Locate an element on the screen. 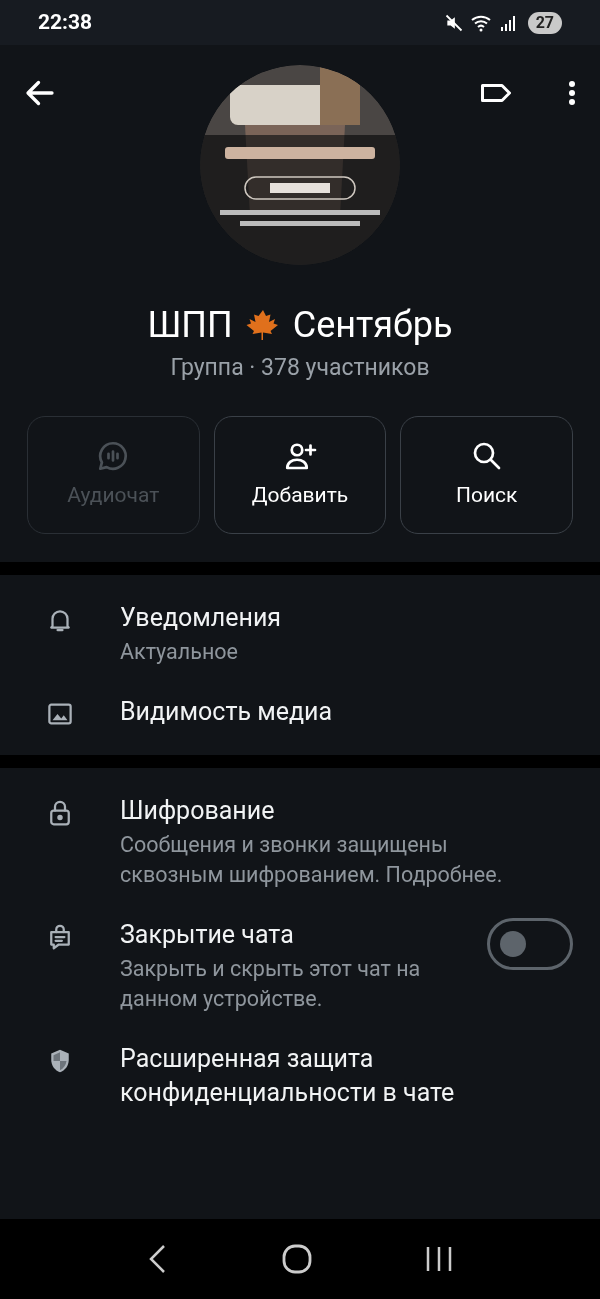 The width and height of the screenshot is (600, 1299). battery-indicator: 27 is located at coordinates (544, 22).